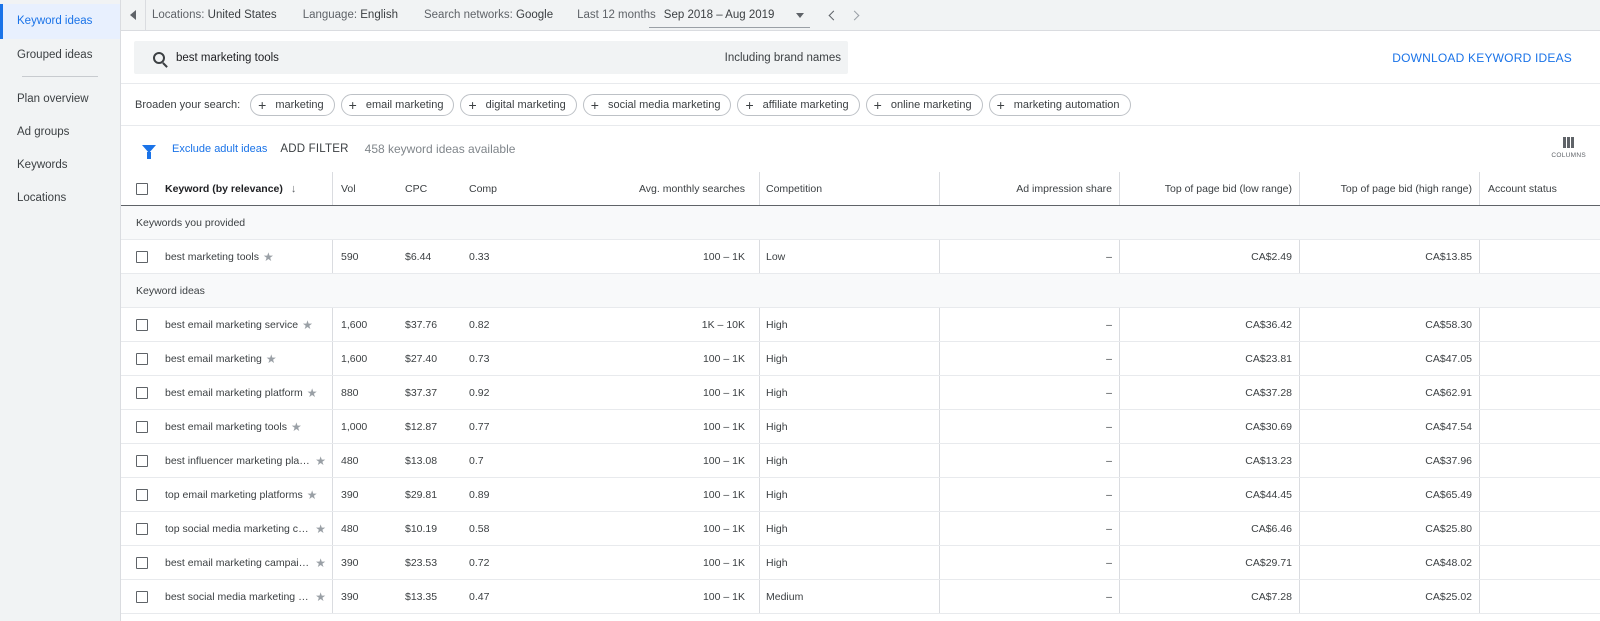 The height and width of the screenshot is (621, 1600). I want to click on header-account-status: Account status, so click(1540, 188).